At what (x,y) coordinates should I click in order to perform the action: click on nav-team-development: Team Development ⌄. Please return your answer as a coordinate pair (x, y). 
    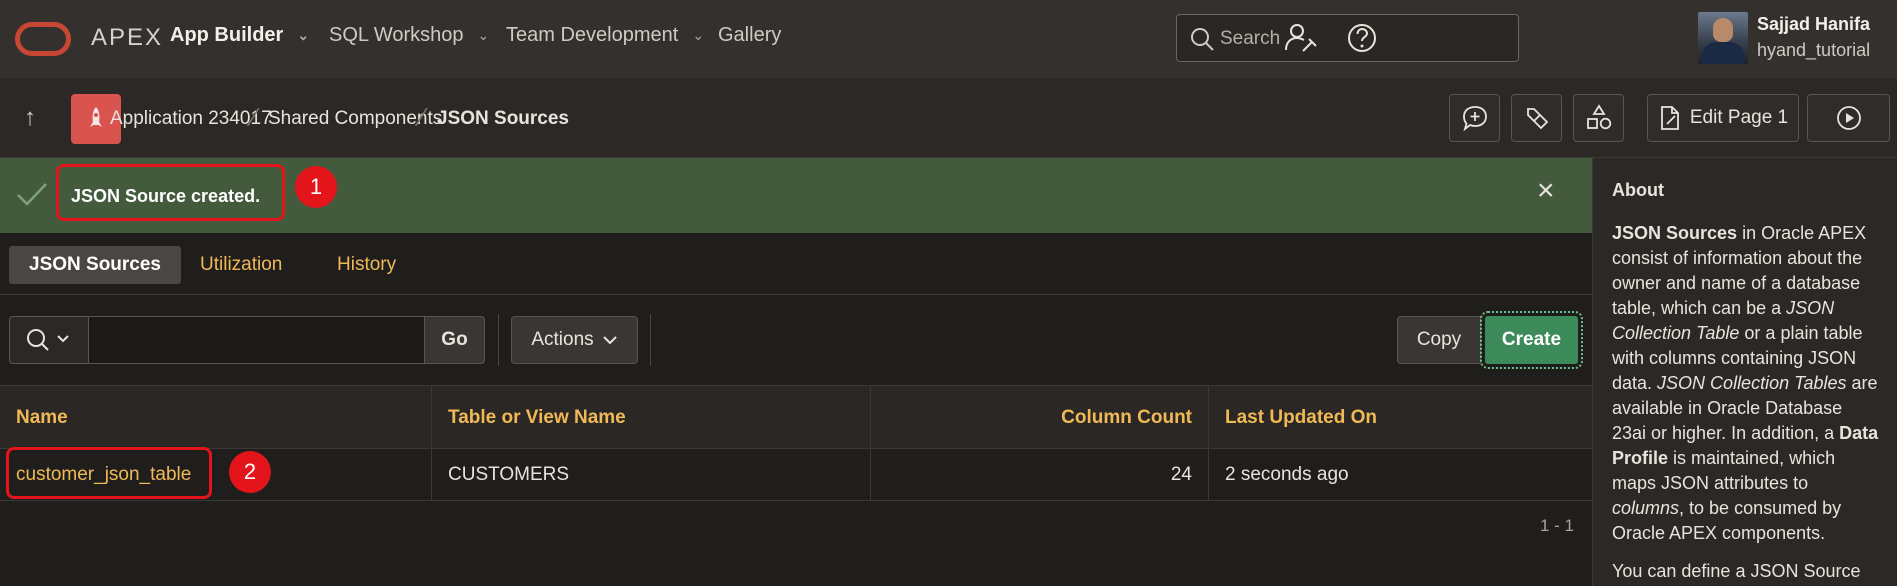
    Looking at the image, I should click on (605, 35).